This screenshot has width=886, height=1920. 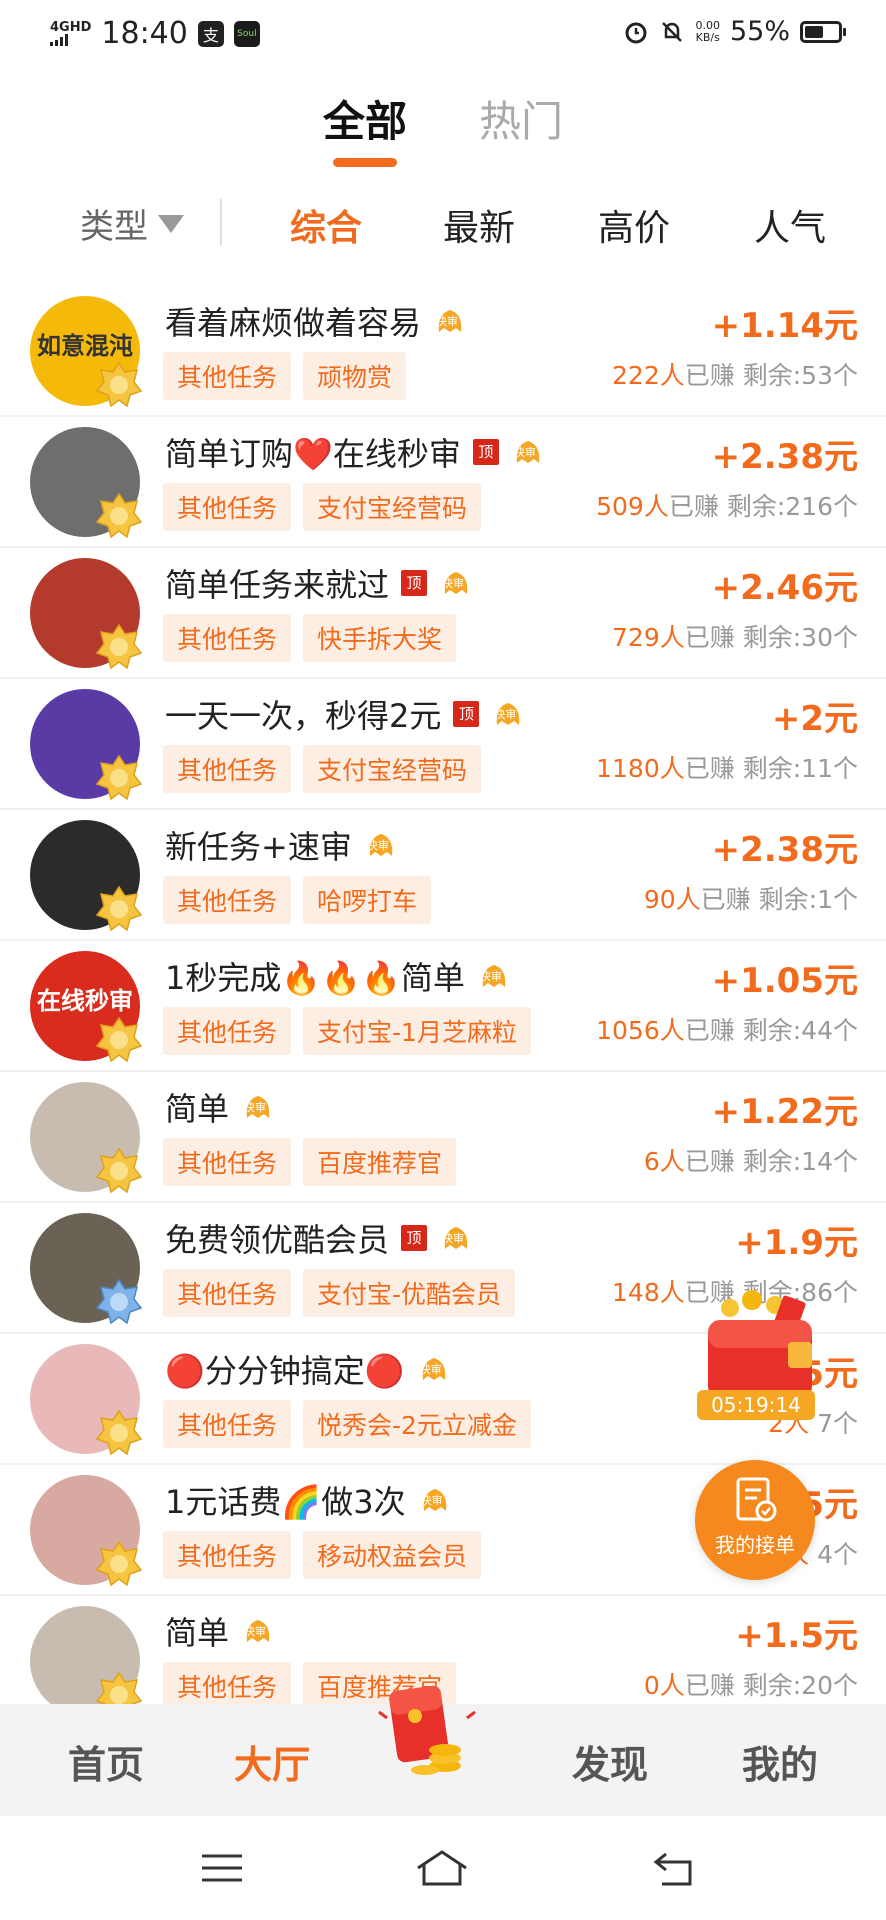 I want to click on task-title: 简单订购❤️在线秒审顶 快审, so click(x=355, y=452).